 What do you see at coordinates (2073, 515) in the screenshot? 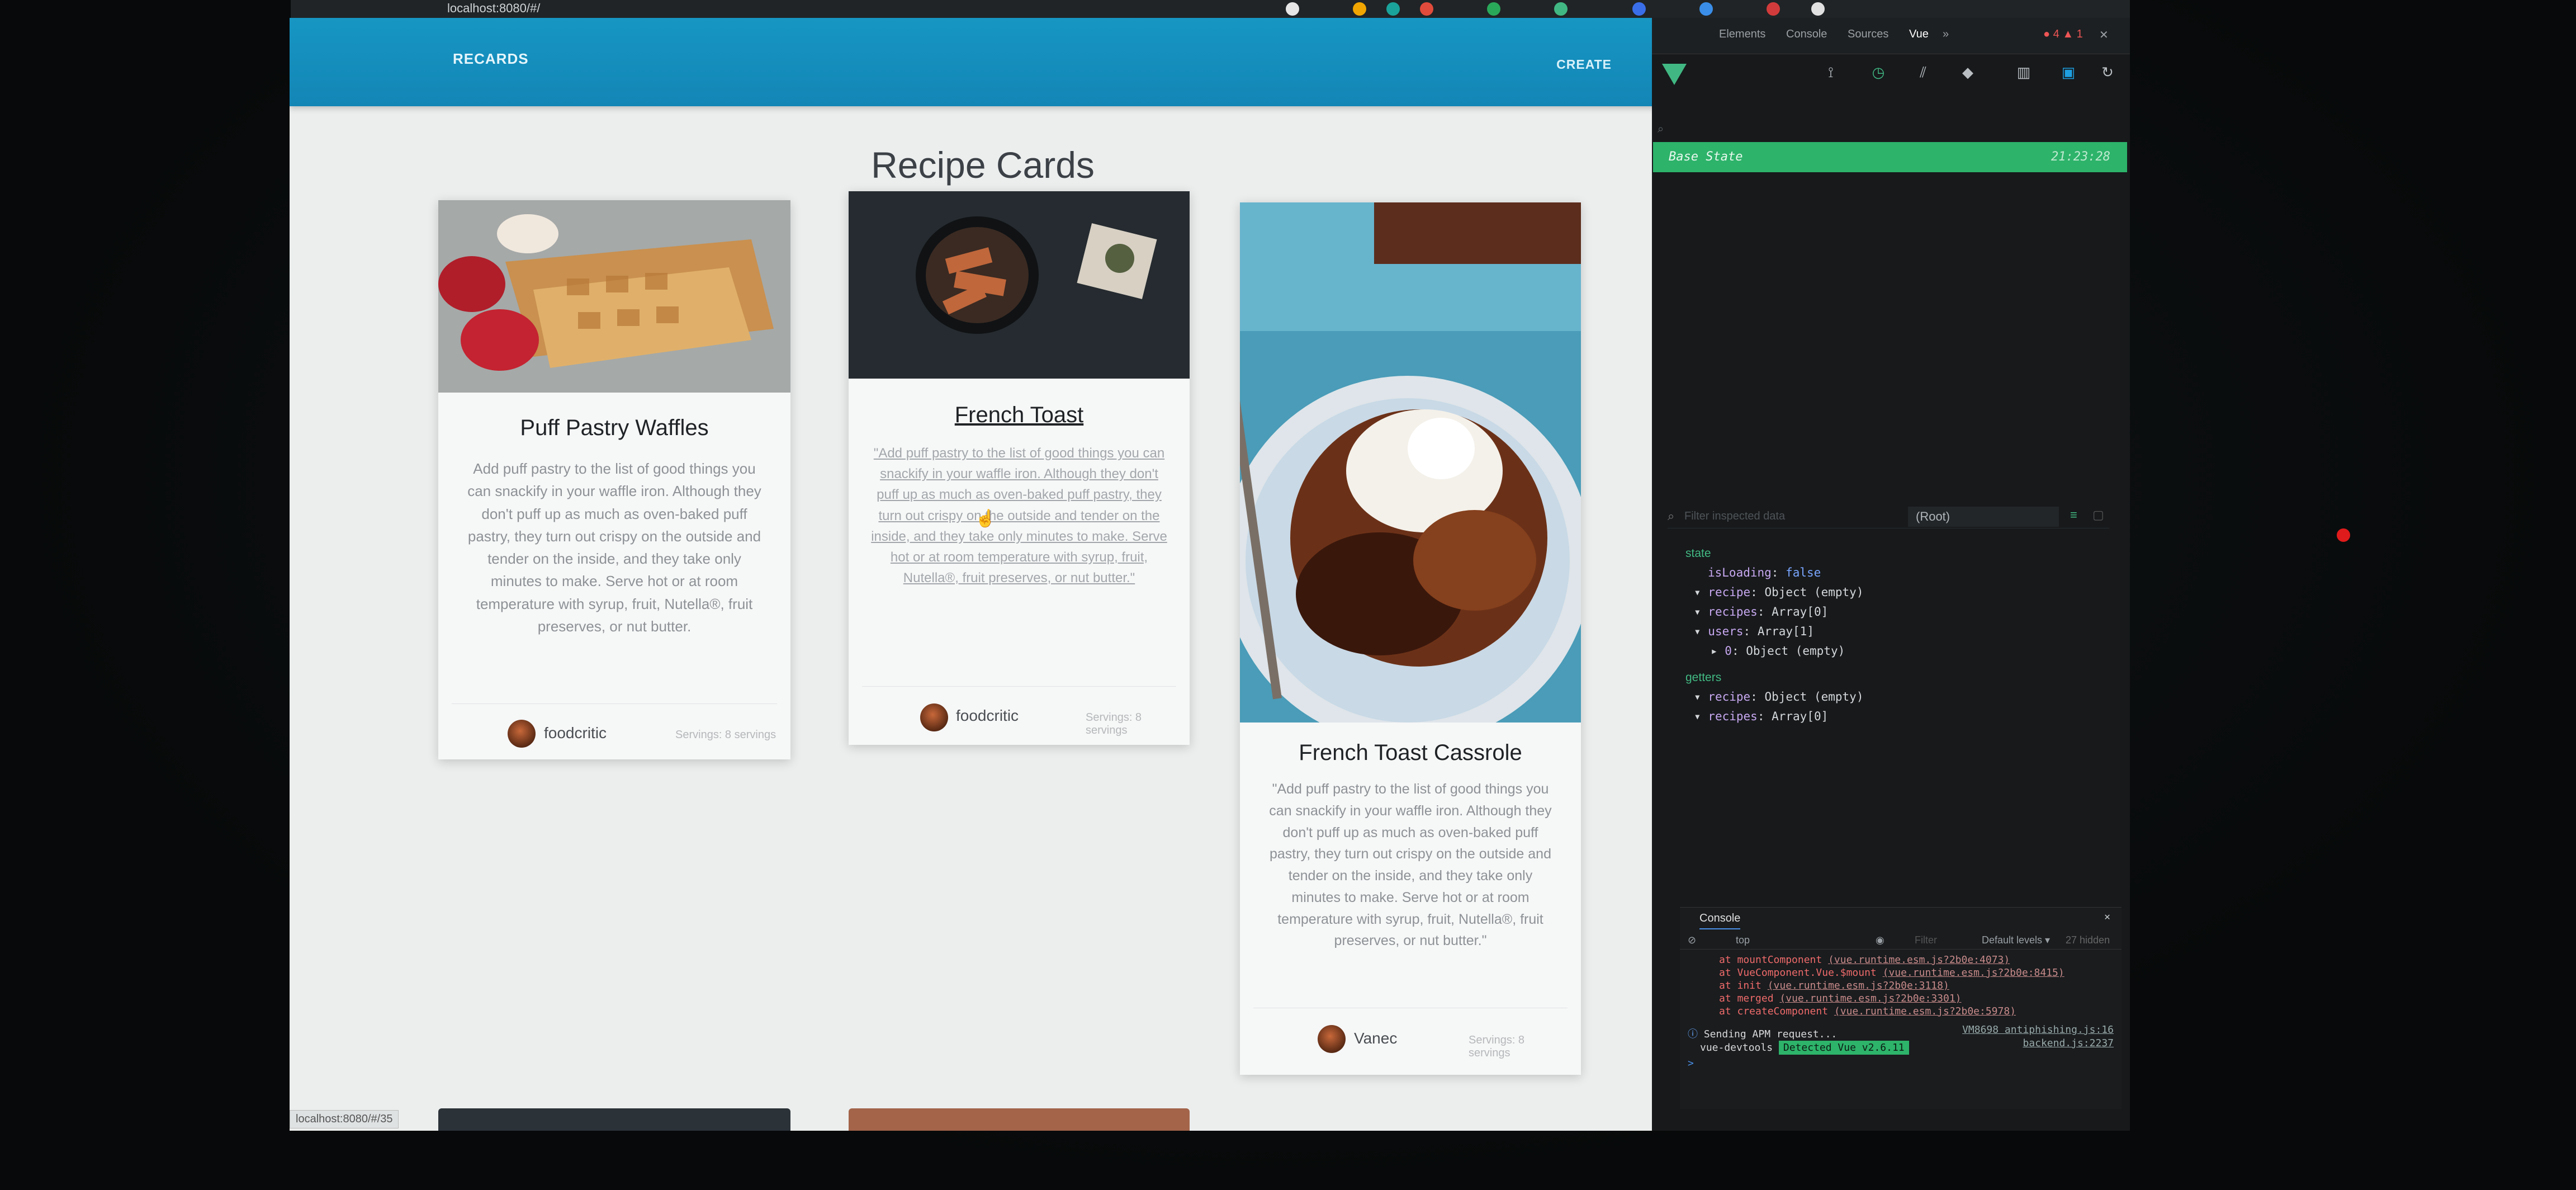
I see `filter-icon: ≡` at bounding box center [2073, 515].